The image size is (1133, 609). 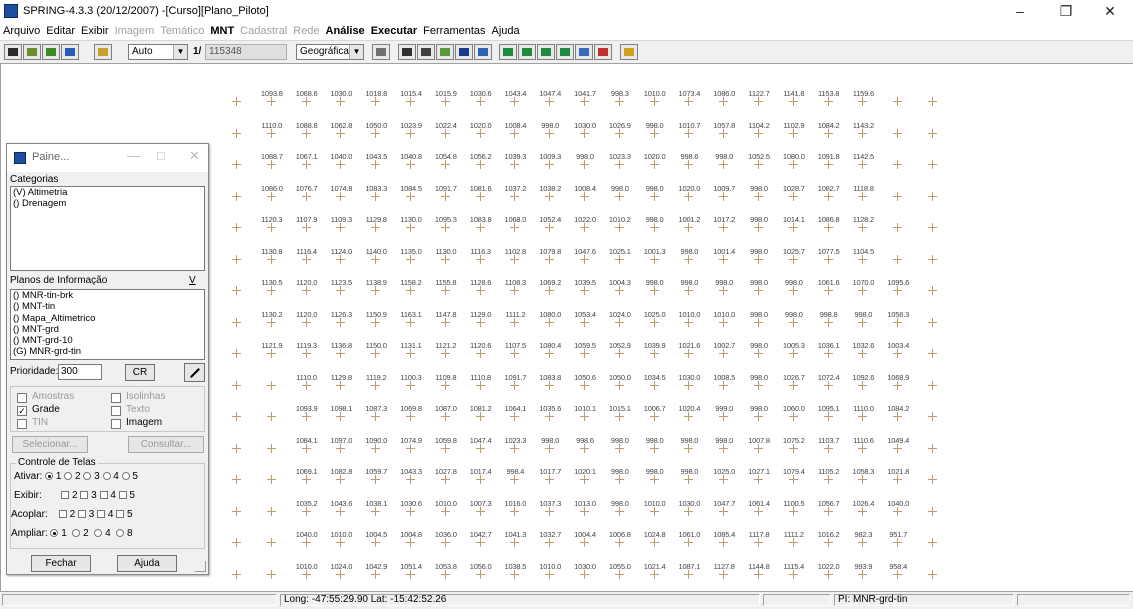 I want to click on grid-value: 1097.0, so click(x=341, y=440).